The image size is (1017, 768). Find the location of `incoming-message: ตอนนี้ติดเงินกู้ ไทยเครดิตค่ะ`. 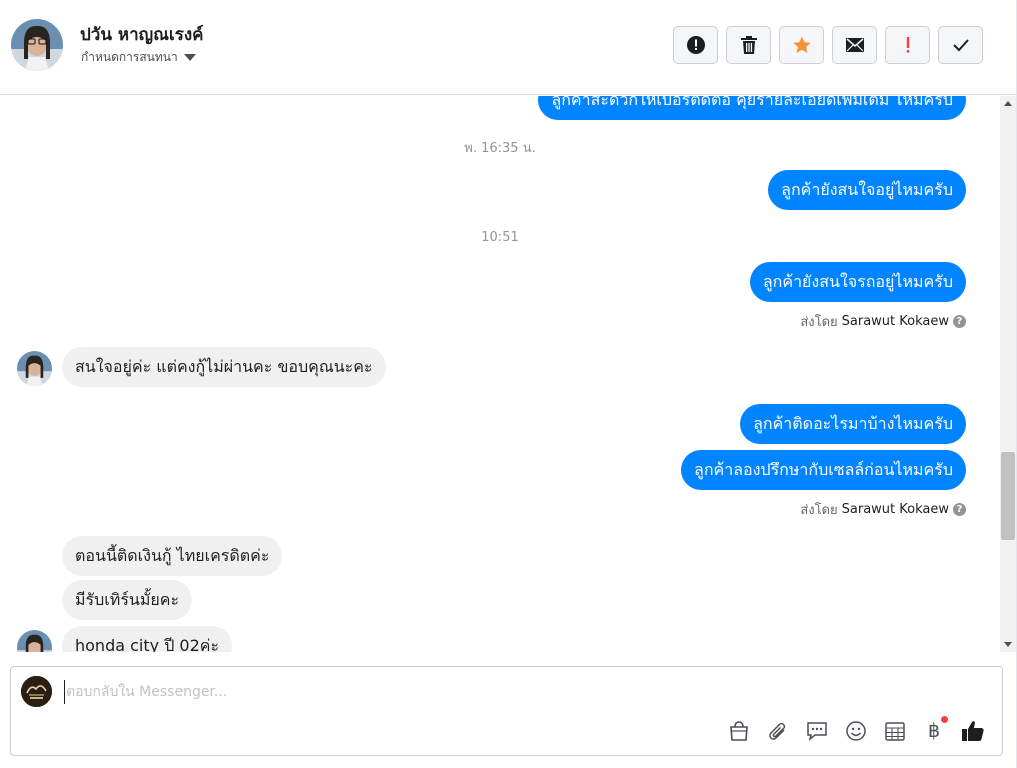

incoming-message: ตอนนี้ติดเงินกู้ ไทยเครดิตค่ะ is located at coordinates (172, 556).